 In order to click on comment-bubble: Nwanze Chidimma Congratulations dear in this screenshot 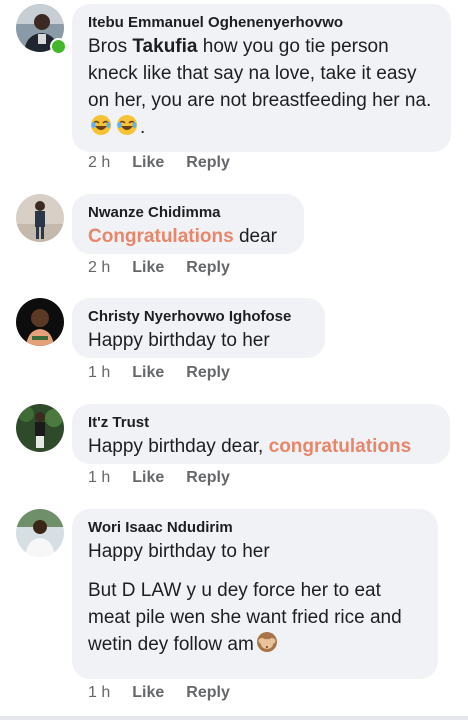, I will do `click(188, 224)`.